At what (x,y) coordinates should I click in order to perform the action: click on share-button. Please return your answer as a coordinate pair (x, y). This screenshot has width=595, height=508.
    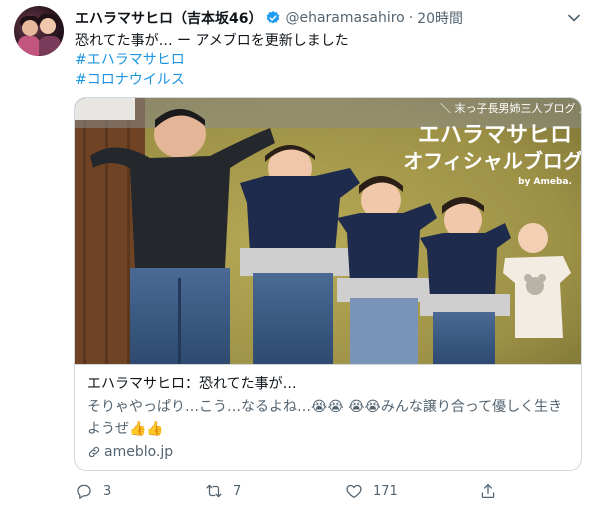
    Looking at the image, I should click on (493, 491).